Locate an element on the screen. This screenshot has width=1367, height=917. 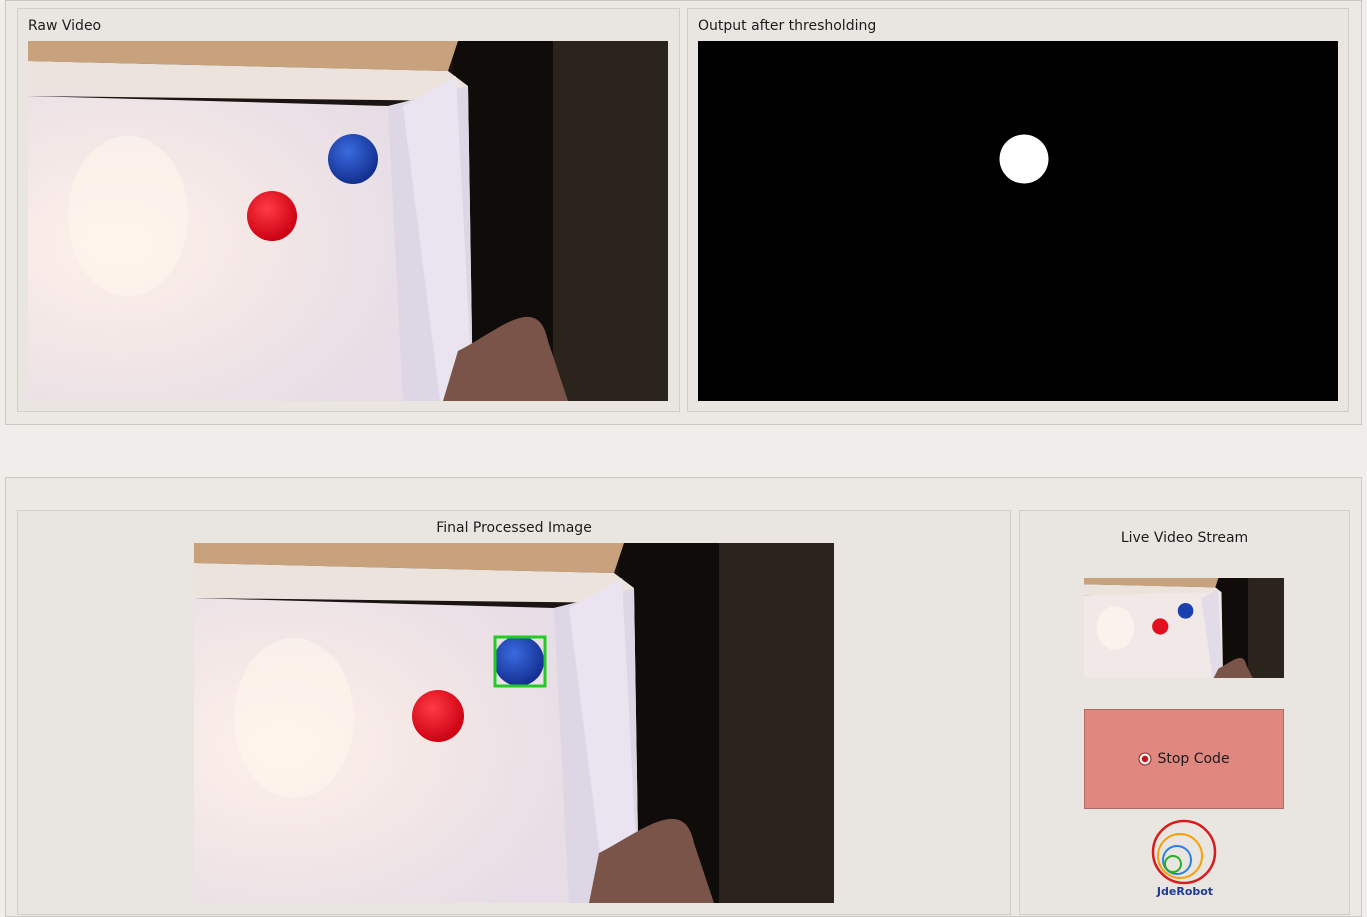
stop-code-button: Stop Code is located at coordinates (1184, 759).